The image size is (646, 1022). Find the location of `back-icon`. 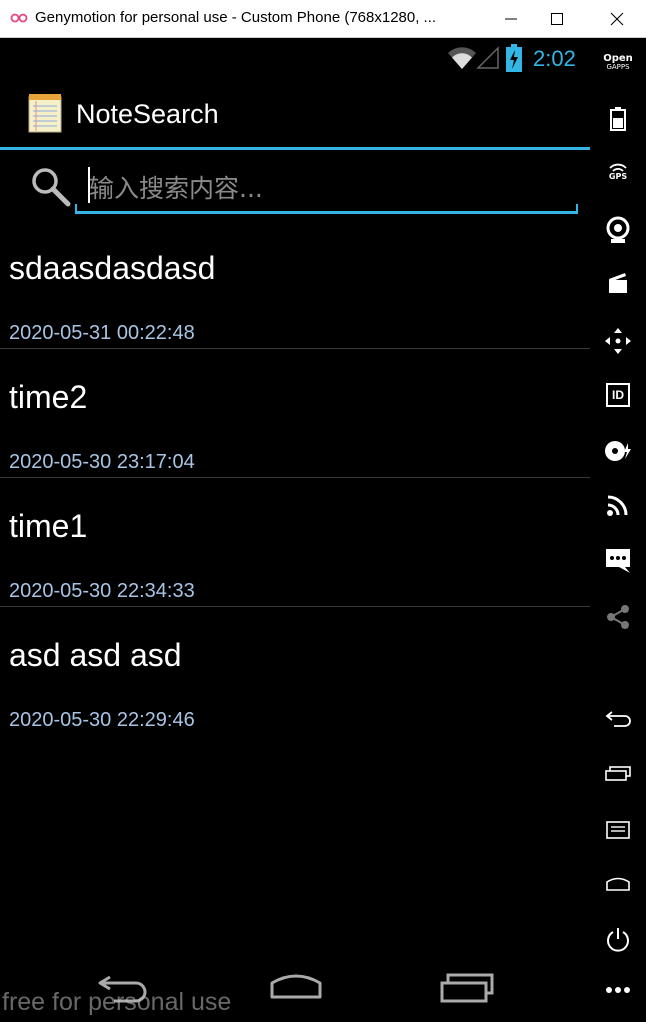

back-icon is located at coordinates (618, 719).